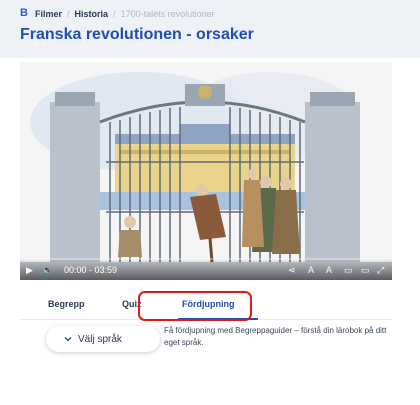  Describe the element at coordinates (167, 13) in the screenshot. I see `breadcrumb-current: 1700-talets revolutioner` at that location.